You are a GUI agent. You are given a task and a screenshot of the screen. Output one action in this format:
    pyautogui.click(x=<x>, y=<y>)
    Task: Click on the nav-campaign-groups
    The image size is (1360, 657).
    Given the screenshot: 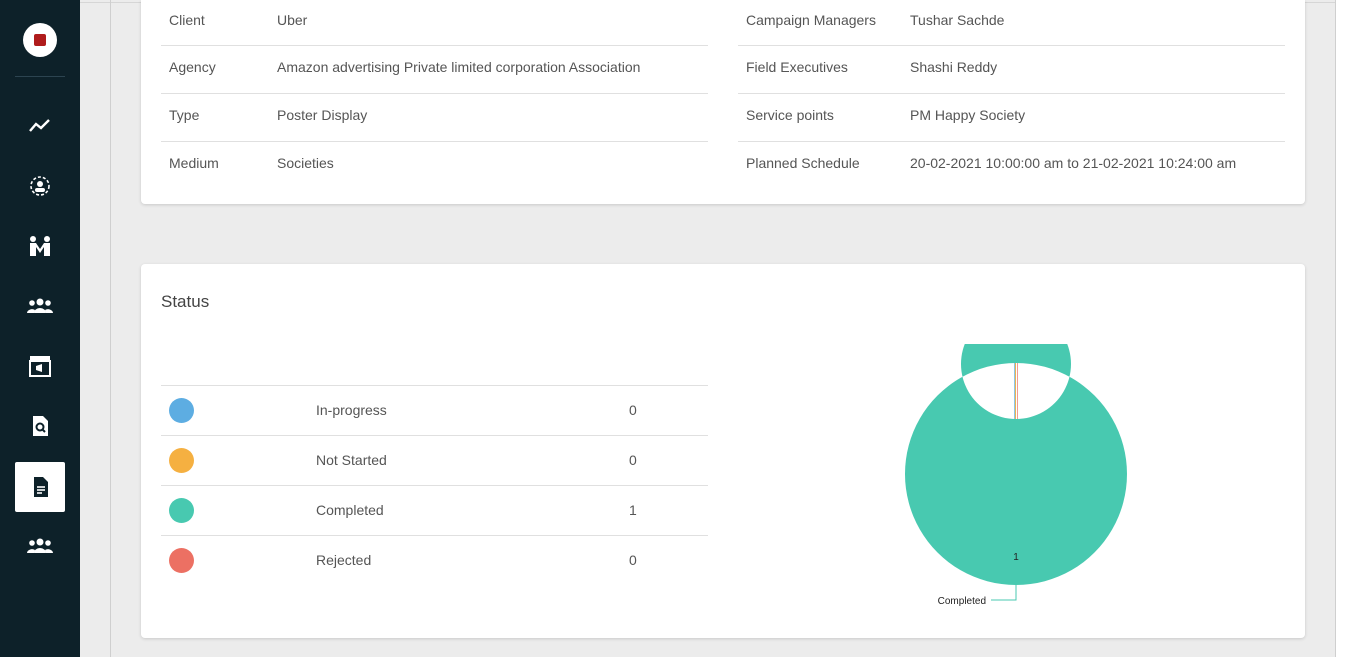 What is the action you would take?
    pyautogui.click(x=40, y=186)
    